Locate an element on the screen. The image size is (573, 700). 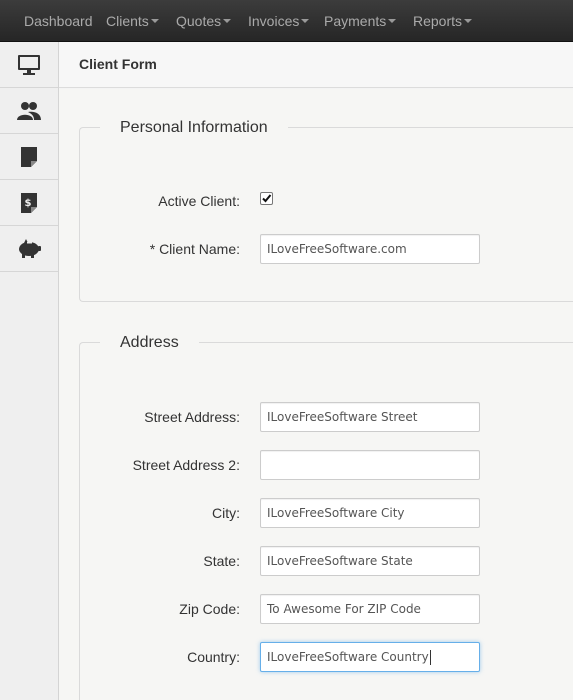
state-label: State: is located at coordinates (221, 561).